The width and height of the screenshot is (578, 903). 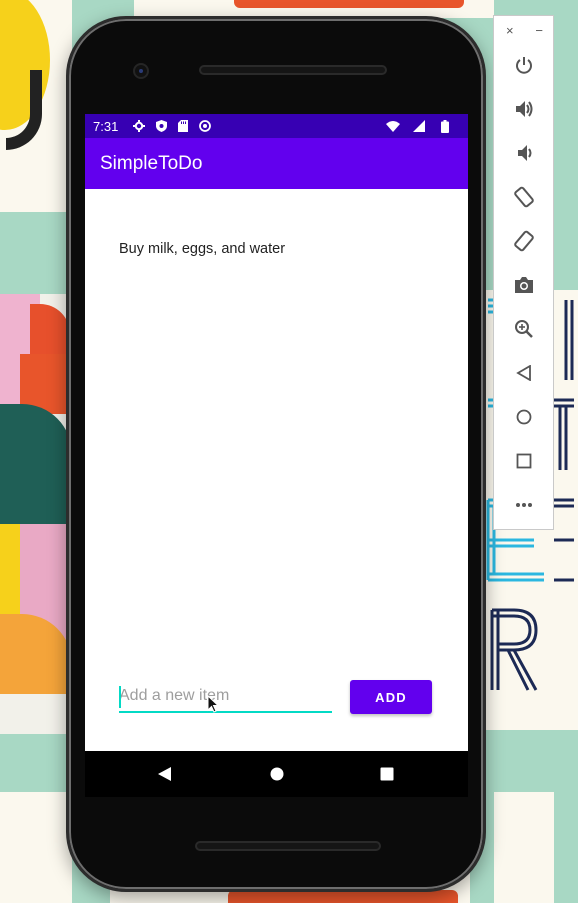 I want to click on rotate-right-icon, so click(x=524, y=241).